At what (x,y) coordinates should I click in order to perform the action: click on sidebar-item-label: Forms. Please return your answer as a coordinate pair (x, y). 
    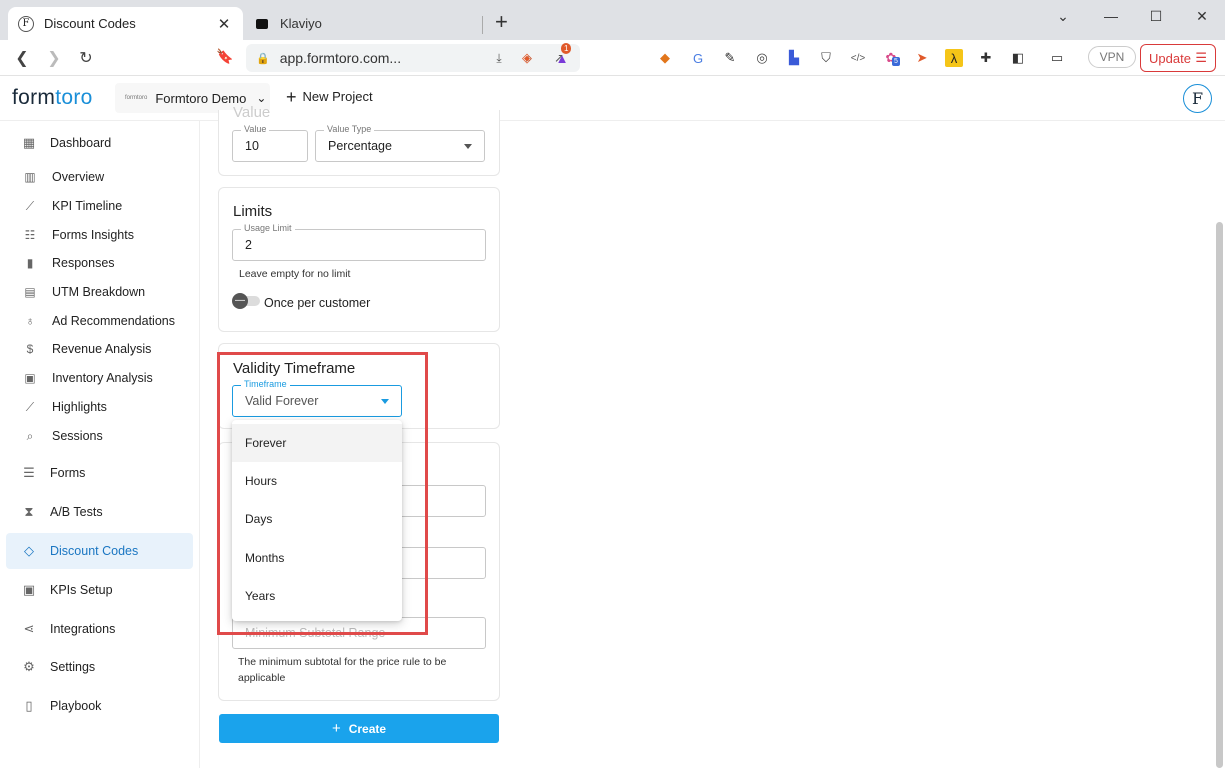
    Looking at the image, I should click on (68, 473).